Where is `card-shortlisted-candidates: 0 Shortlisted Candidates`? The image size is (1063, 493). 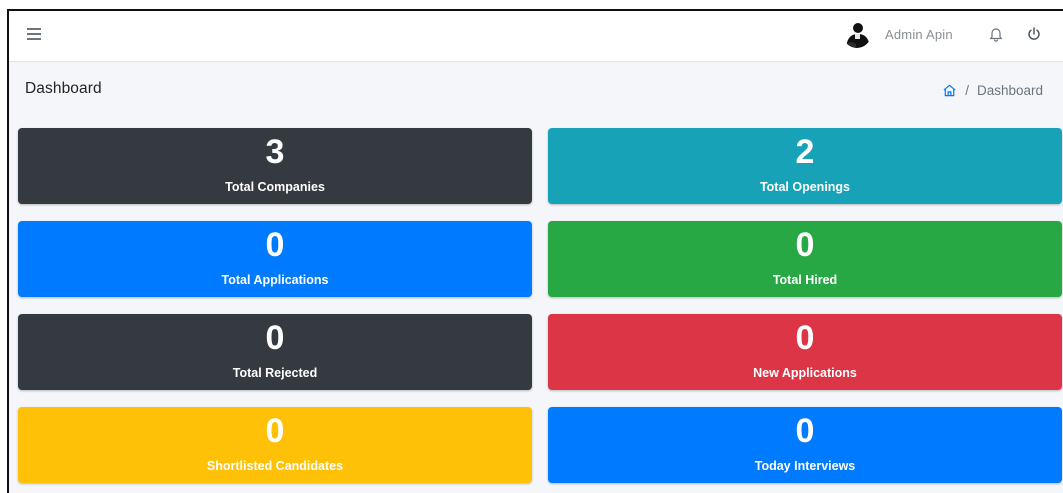 card-shortlisted-candidates: 0 Shortlisted Candidates is located at coordinates (275, 445).